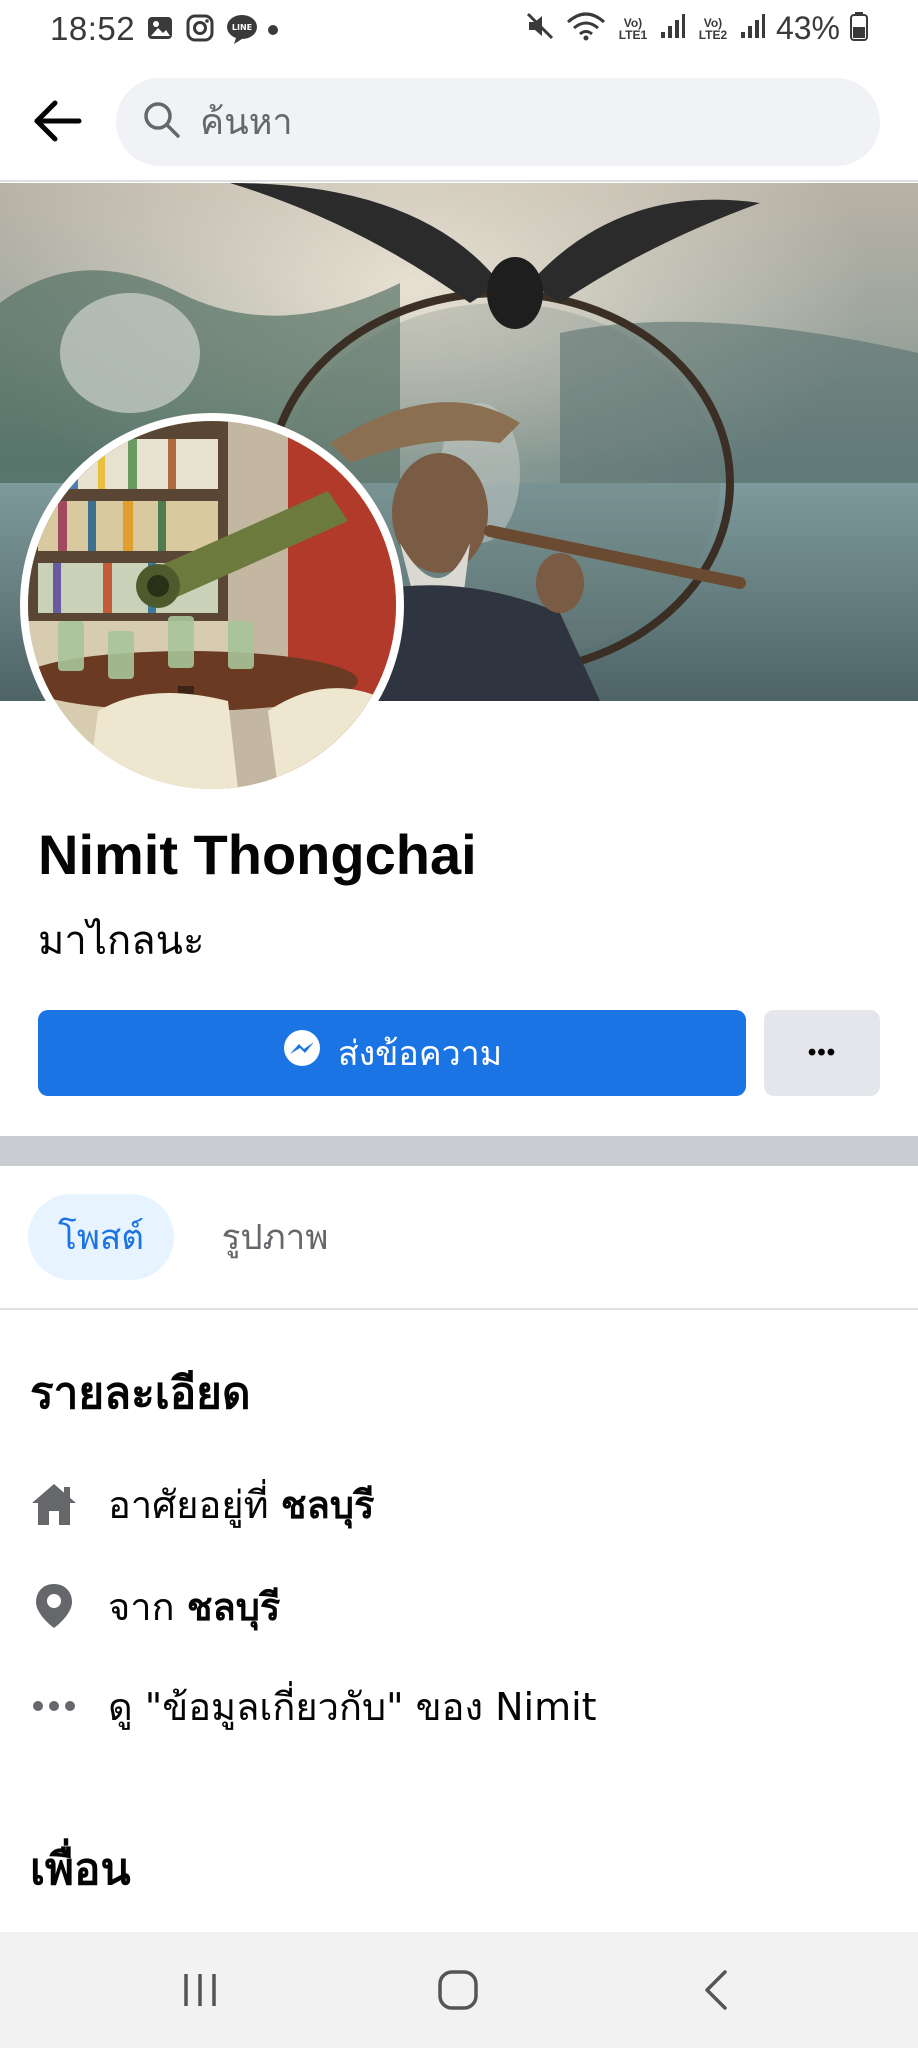 This screenshot has height=2048, width=918. I want to click on status-time: 18:52, so click(93, 28).